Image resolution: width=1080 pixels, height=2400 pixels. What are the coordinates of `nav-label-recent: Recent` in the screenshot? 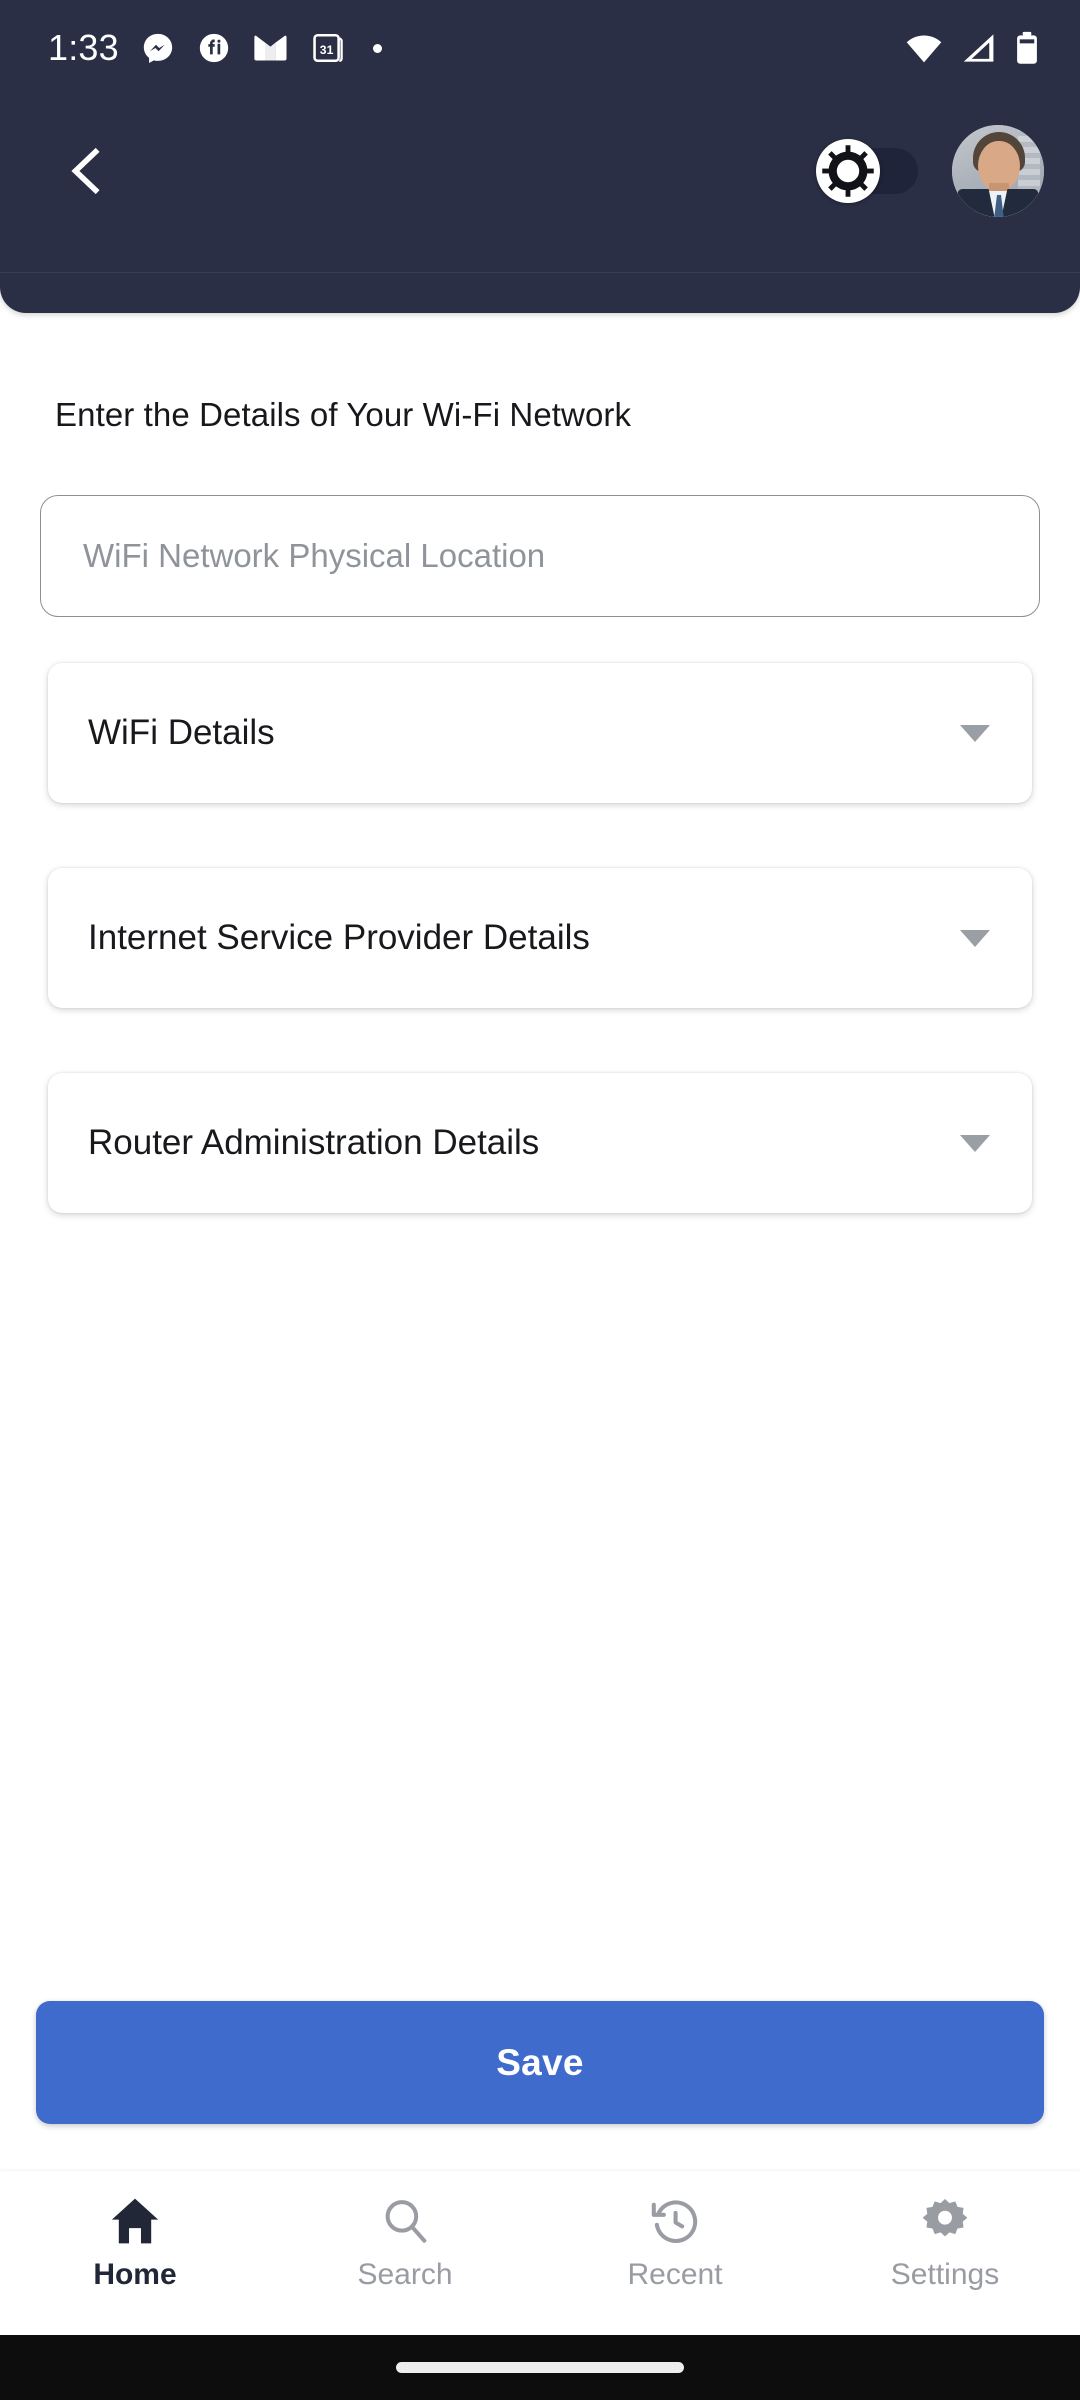 It's located at (675, 2274).